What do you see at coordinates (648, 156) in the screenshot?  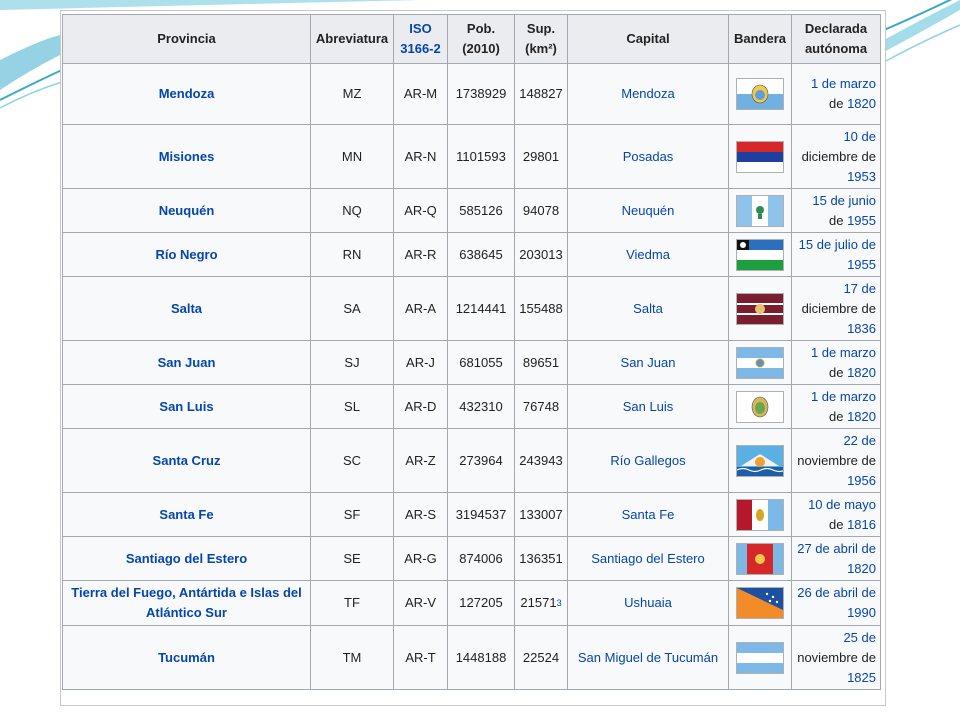 I see `cell-capital: Posadas` at bounding box center [648, 156].